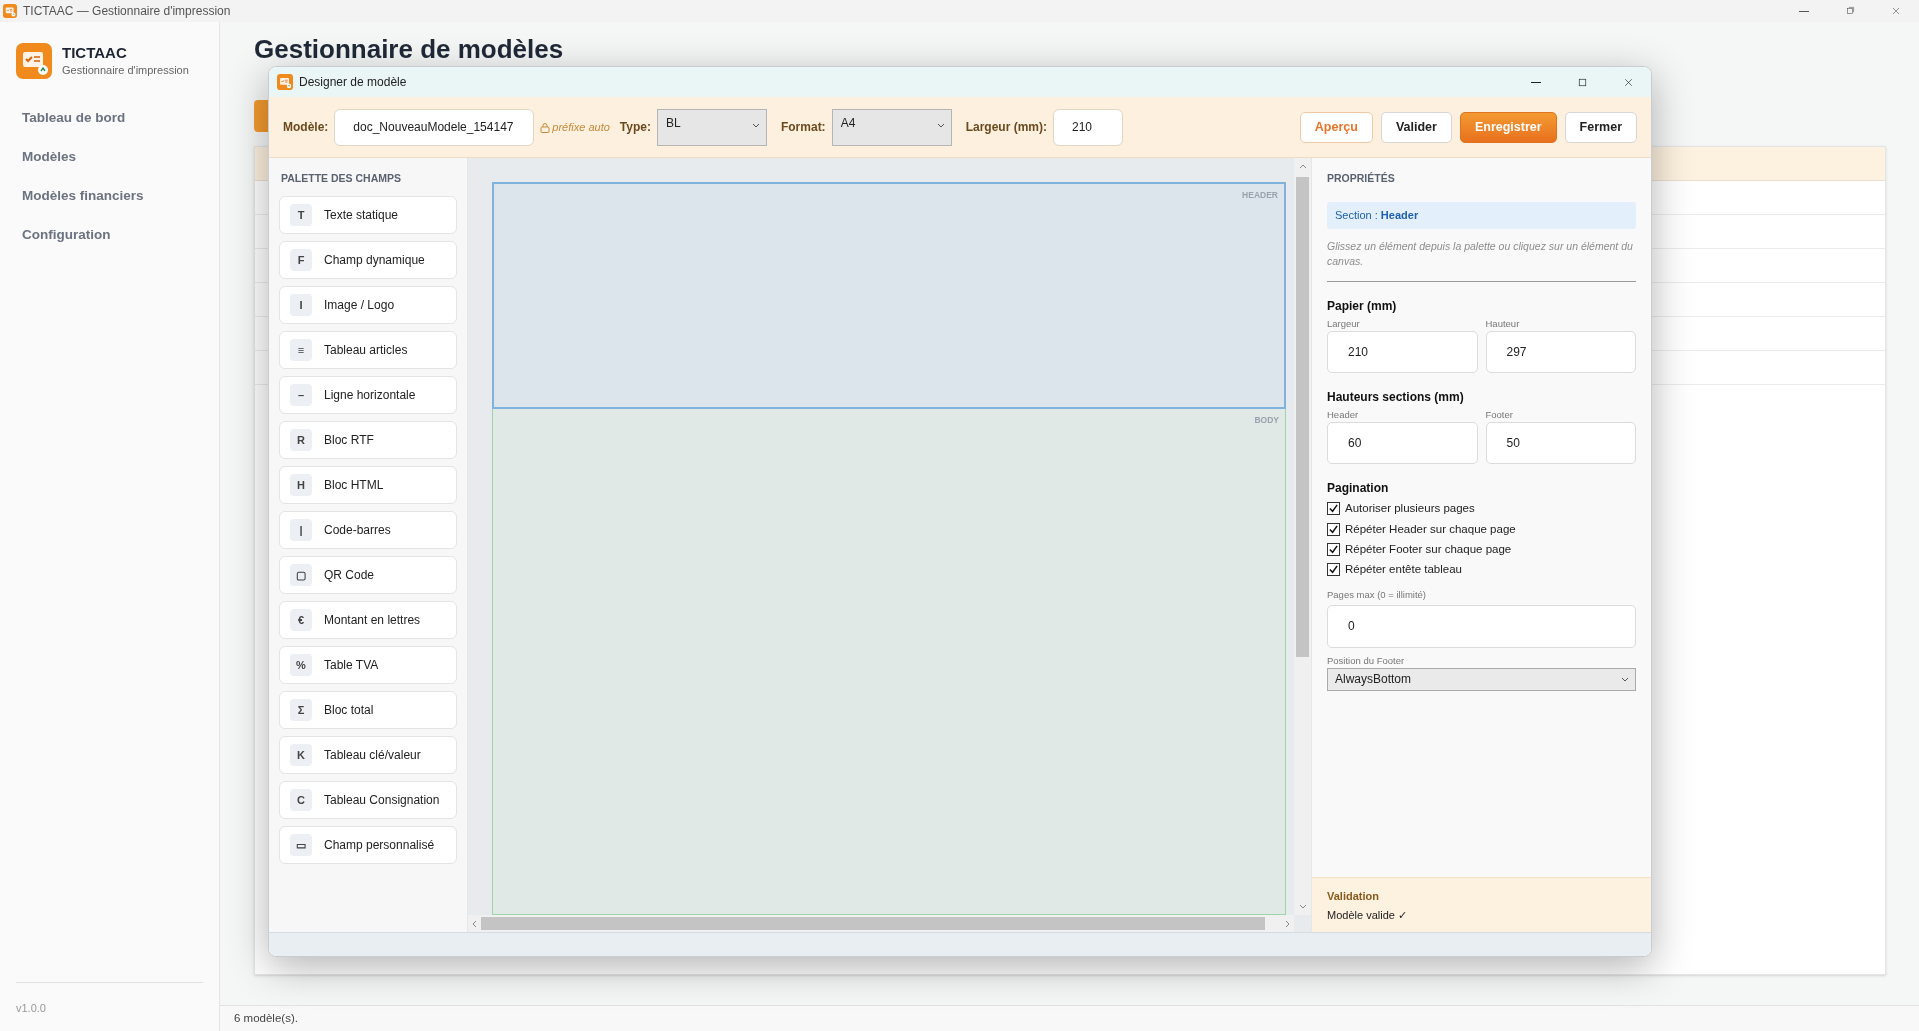 The width and height of the screenshot is (1919, 1031). I want to click on version-label: v1.0.0, so click(31, 1008).